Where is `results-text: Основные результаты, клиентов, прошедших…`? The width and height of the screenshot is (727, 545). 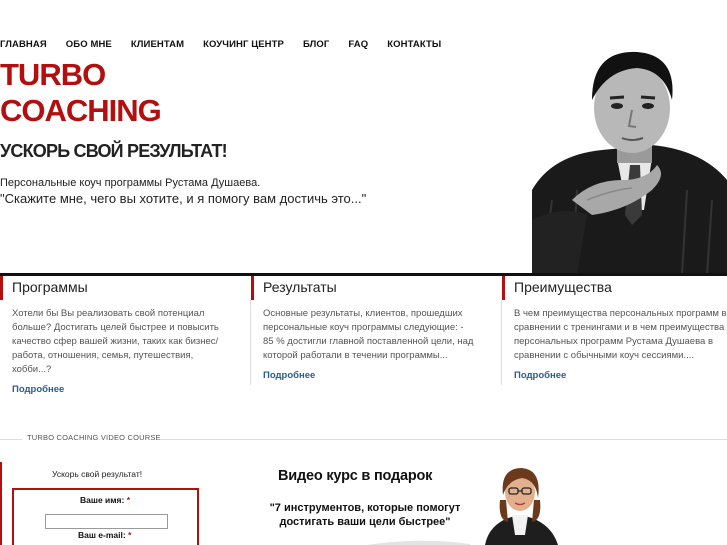 results-text: Основные результаты, клиентов, прошедших… is located at coordinates (368, 334).